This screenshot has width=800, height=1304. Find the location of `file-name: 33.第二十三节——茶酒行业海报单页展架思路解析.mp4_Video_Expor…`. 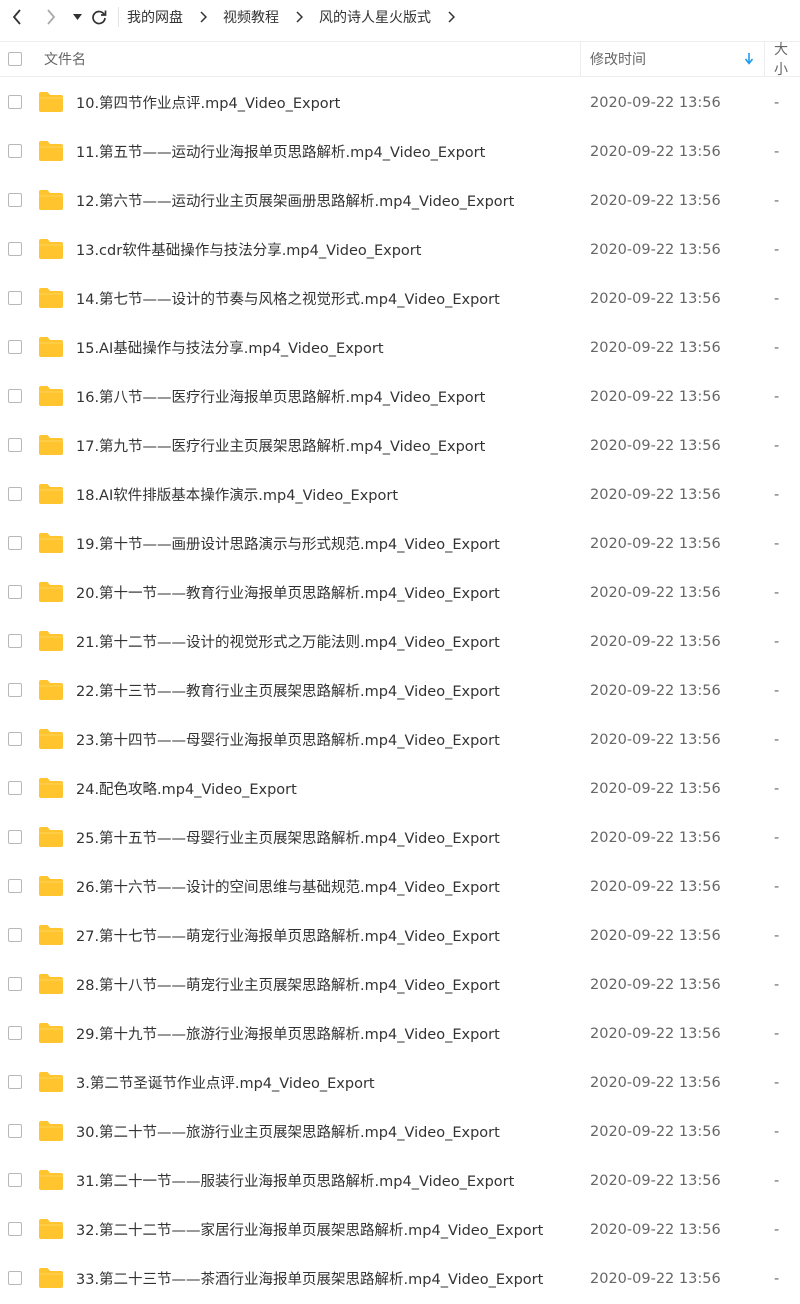

file-name: 33.第二十三节——茶酒行业海报单页展架思路解析.mp4_Video_Expor… is located at coordinates (309, 1278).